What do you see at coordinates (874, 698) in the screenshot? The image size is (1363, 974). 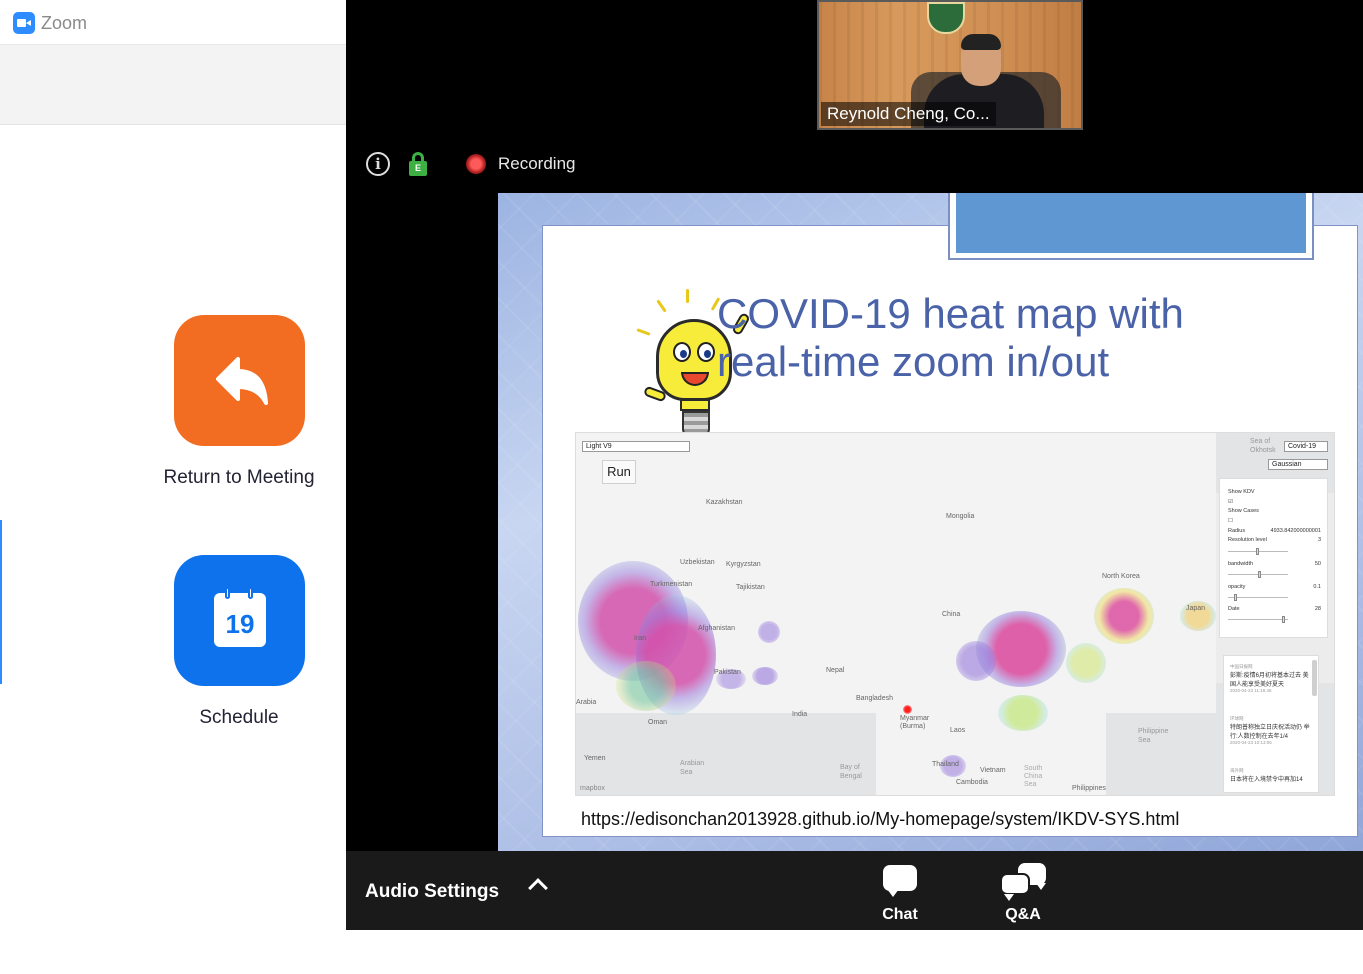 I see `map-label: Bangladesh` at bounding box center [874, 698].